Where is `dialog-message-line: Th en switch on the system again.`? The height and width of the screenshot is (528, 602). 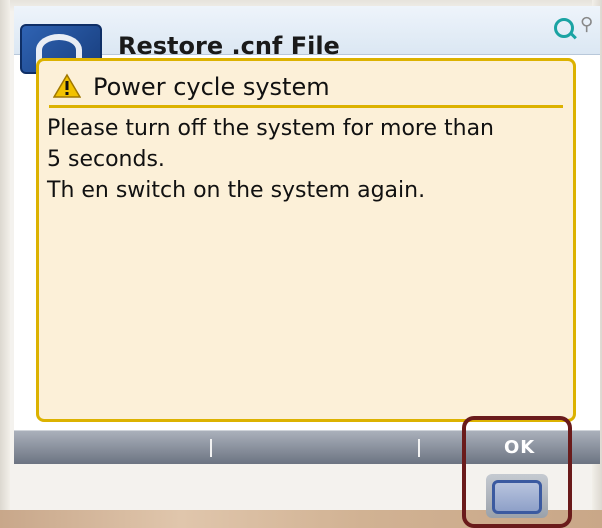
dialog-message-line: Th en switch on the system again. is located at coordinates (236, 190).